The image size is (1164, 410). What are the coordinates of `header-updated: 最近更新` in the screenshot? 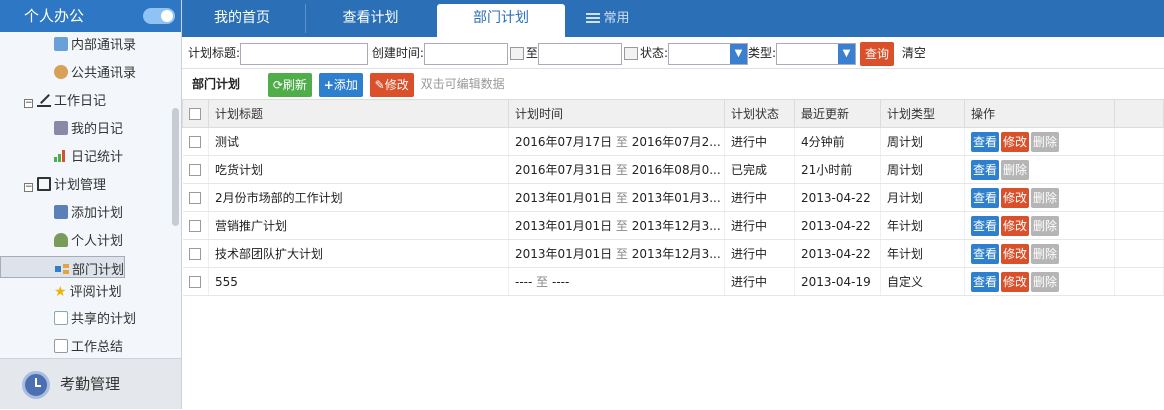 It's located at (837, 113).